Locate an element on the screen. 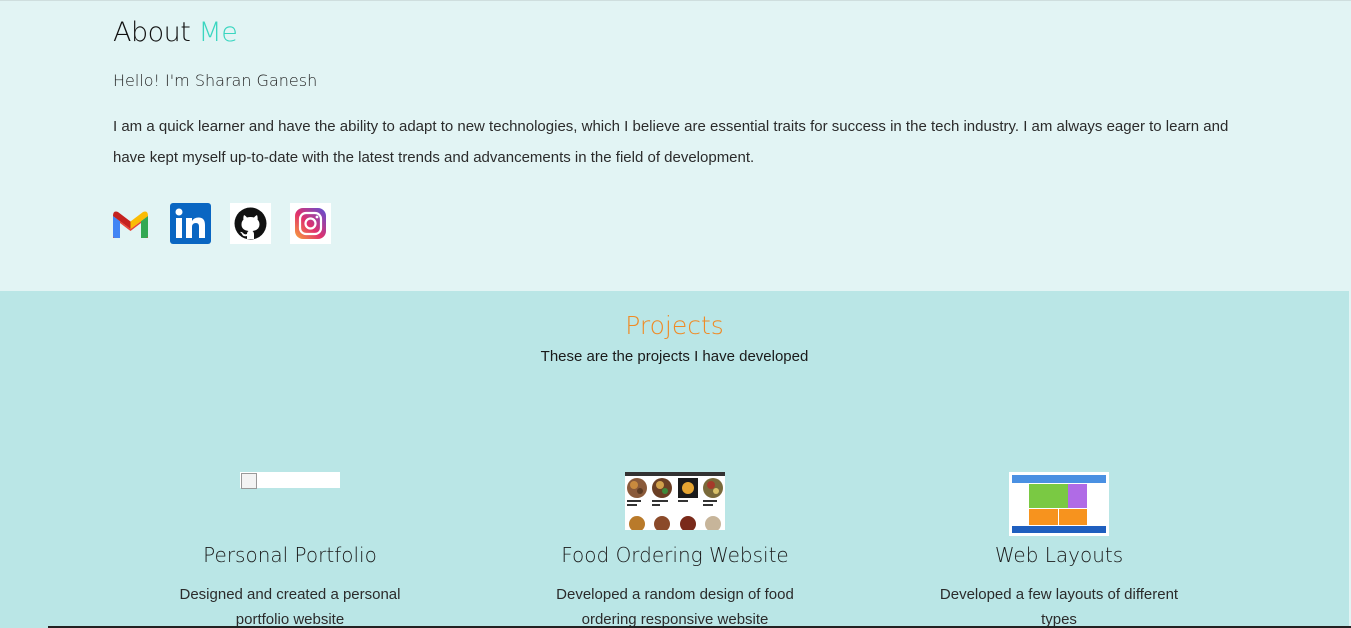 The image size is (1351, 628). project-name: Personal Portfolio is located at coordinates (290, 555).